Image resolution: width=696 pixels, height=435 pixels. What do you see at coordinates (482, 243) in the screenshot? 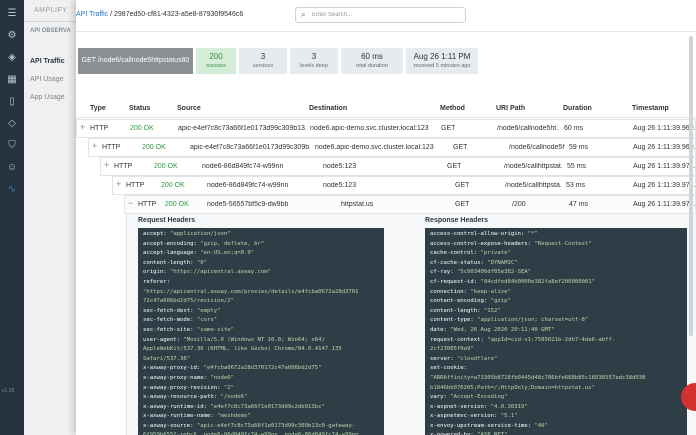
I see `header-key: access-control-expose-headers:` at bounding box center [482, 243].